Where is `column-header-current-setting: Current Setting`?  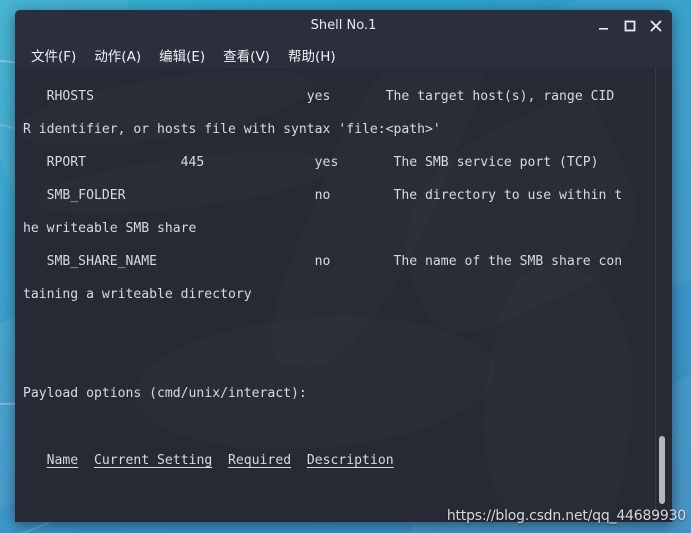 column-header-current-setting: Current Setting is located at coordinates (153, 460).